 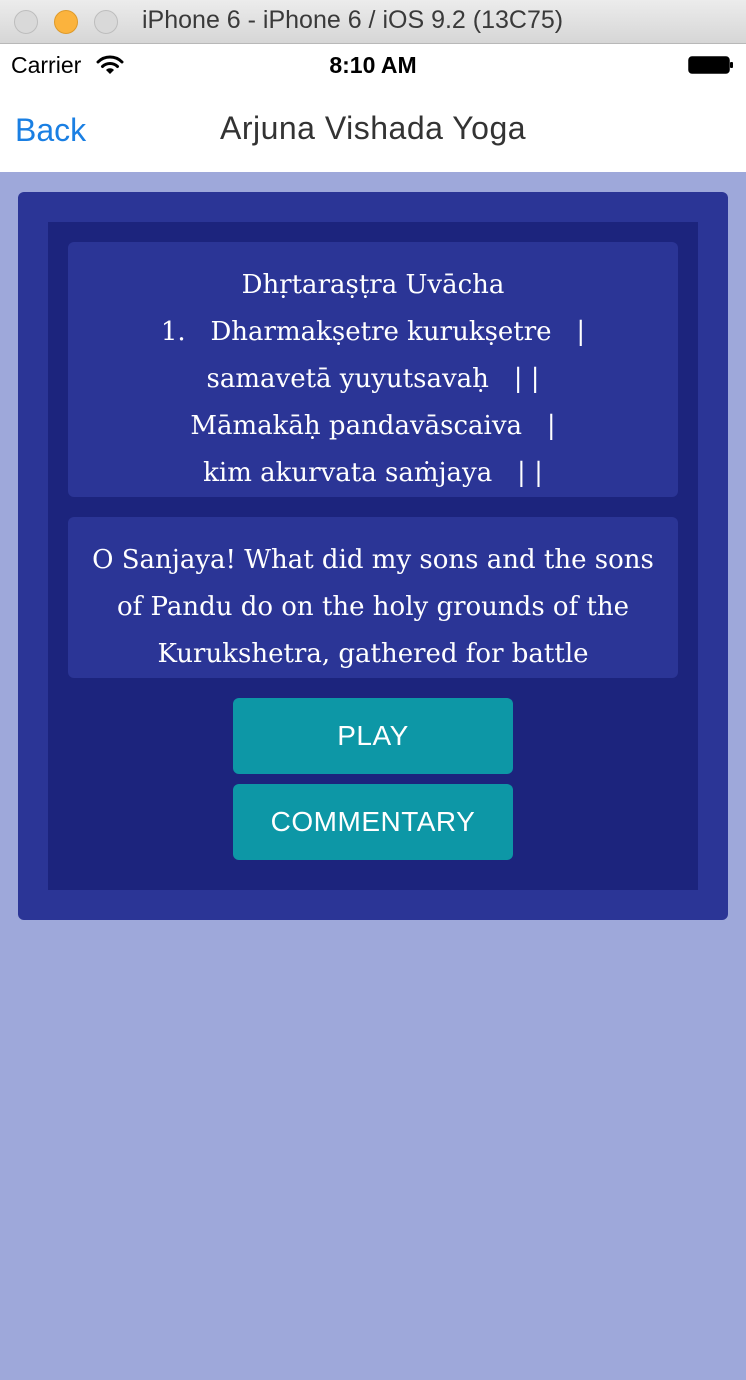 What do you see at coordinates (26, 22) in the screenshot?
I see `window-close-button` at bounding box center [26, 22].